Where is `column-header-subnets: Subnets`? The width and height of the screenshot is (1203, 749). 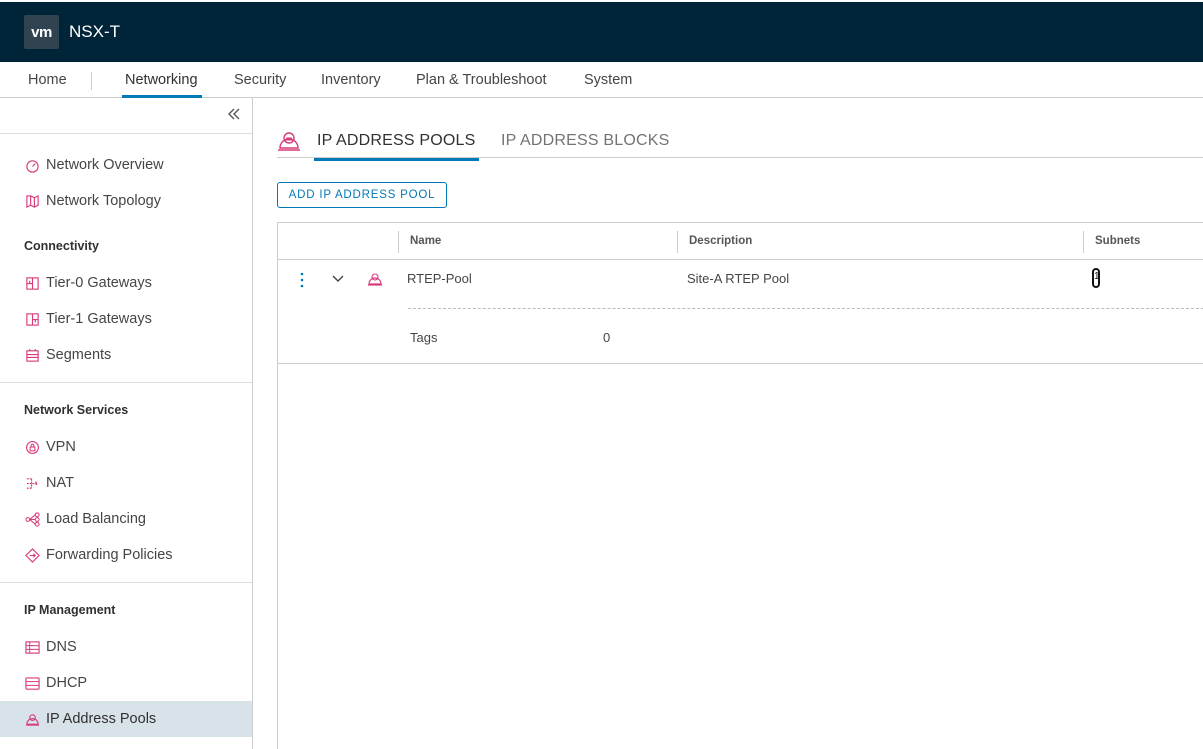
column-header-subnets: Subnets is located at coordinates (1117, 241).